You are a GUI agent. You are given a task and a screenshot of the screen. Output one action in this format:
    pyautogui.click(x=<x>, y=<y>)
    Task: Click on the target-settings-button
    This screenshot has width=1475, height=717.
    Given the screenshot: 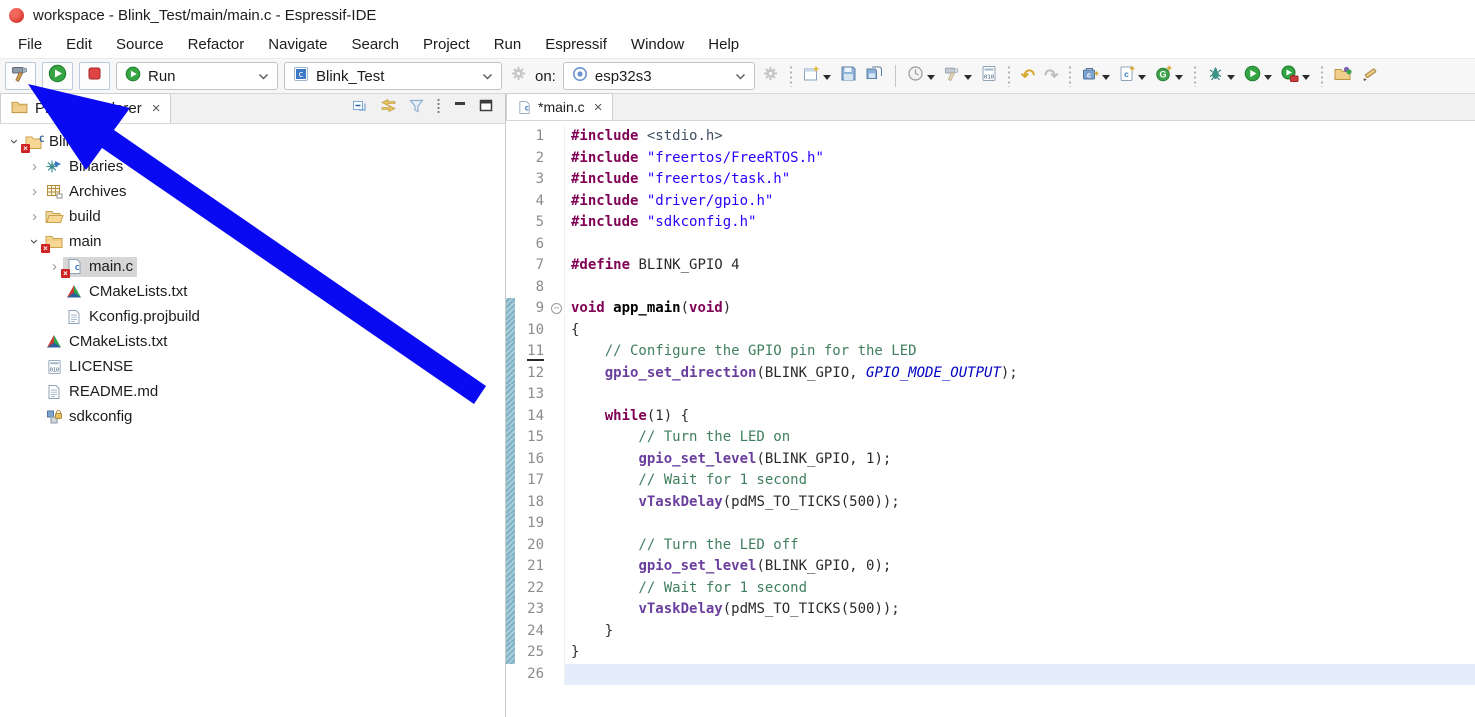 What is the action you would take?
    pyautogui.click(x=771, y=76)
    